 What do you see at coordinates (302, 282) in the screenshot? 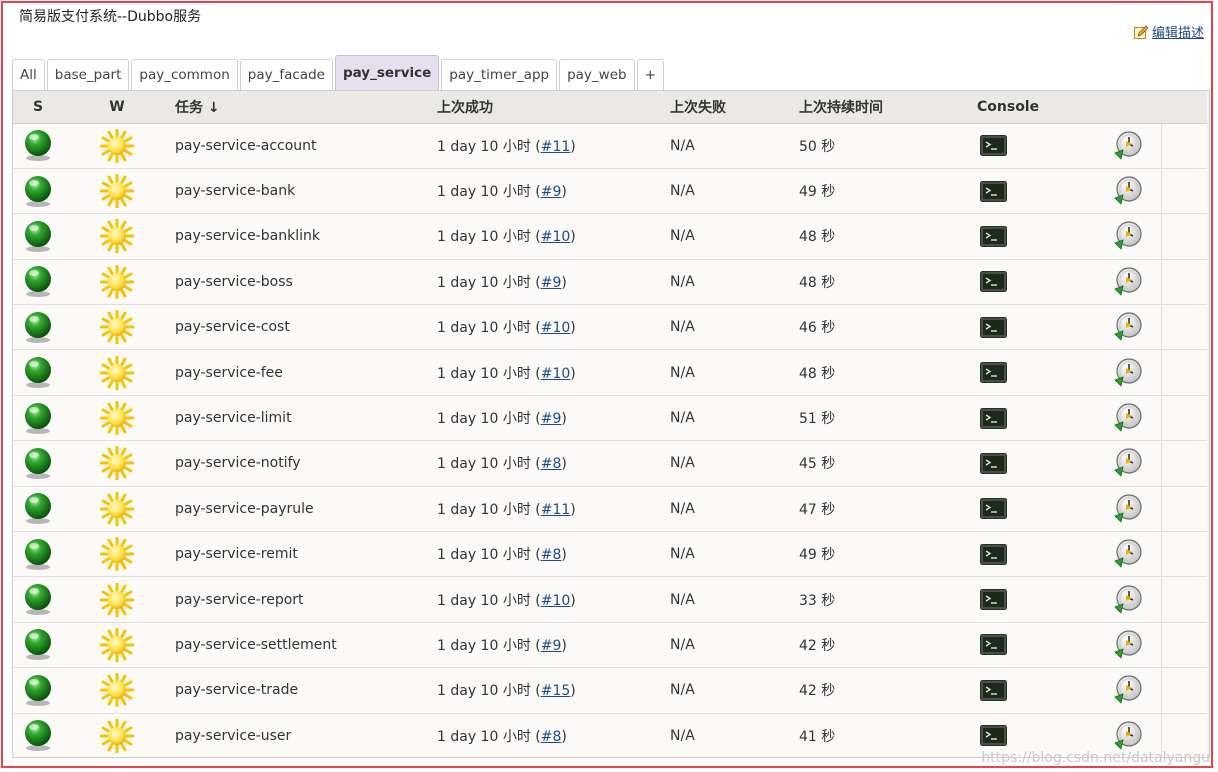
I see `job-name-link: pay-service-boss` at bounding box center [302, 282].